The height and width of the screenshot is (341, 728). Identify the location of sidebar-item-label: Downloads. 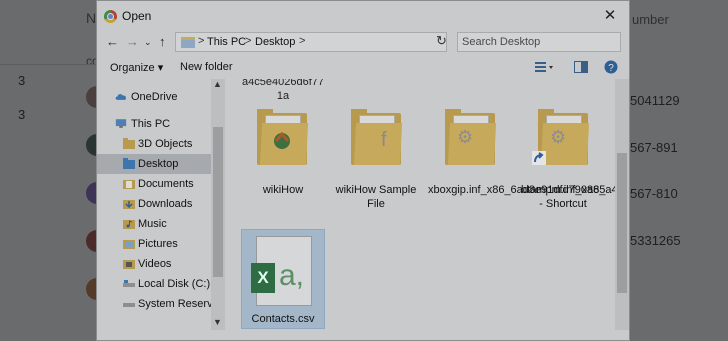
(165, 204).